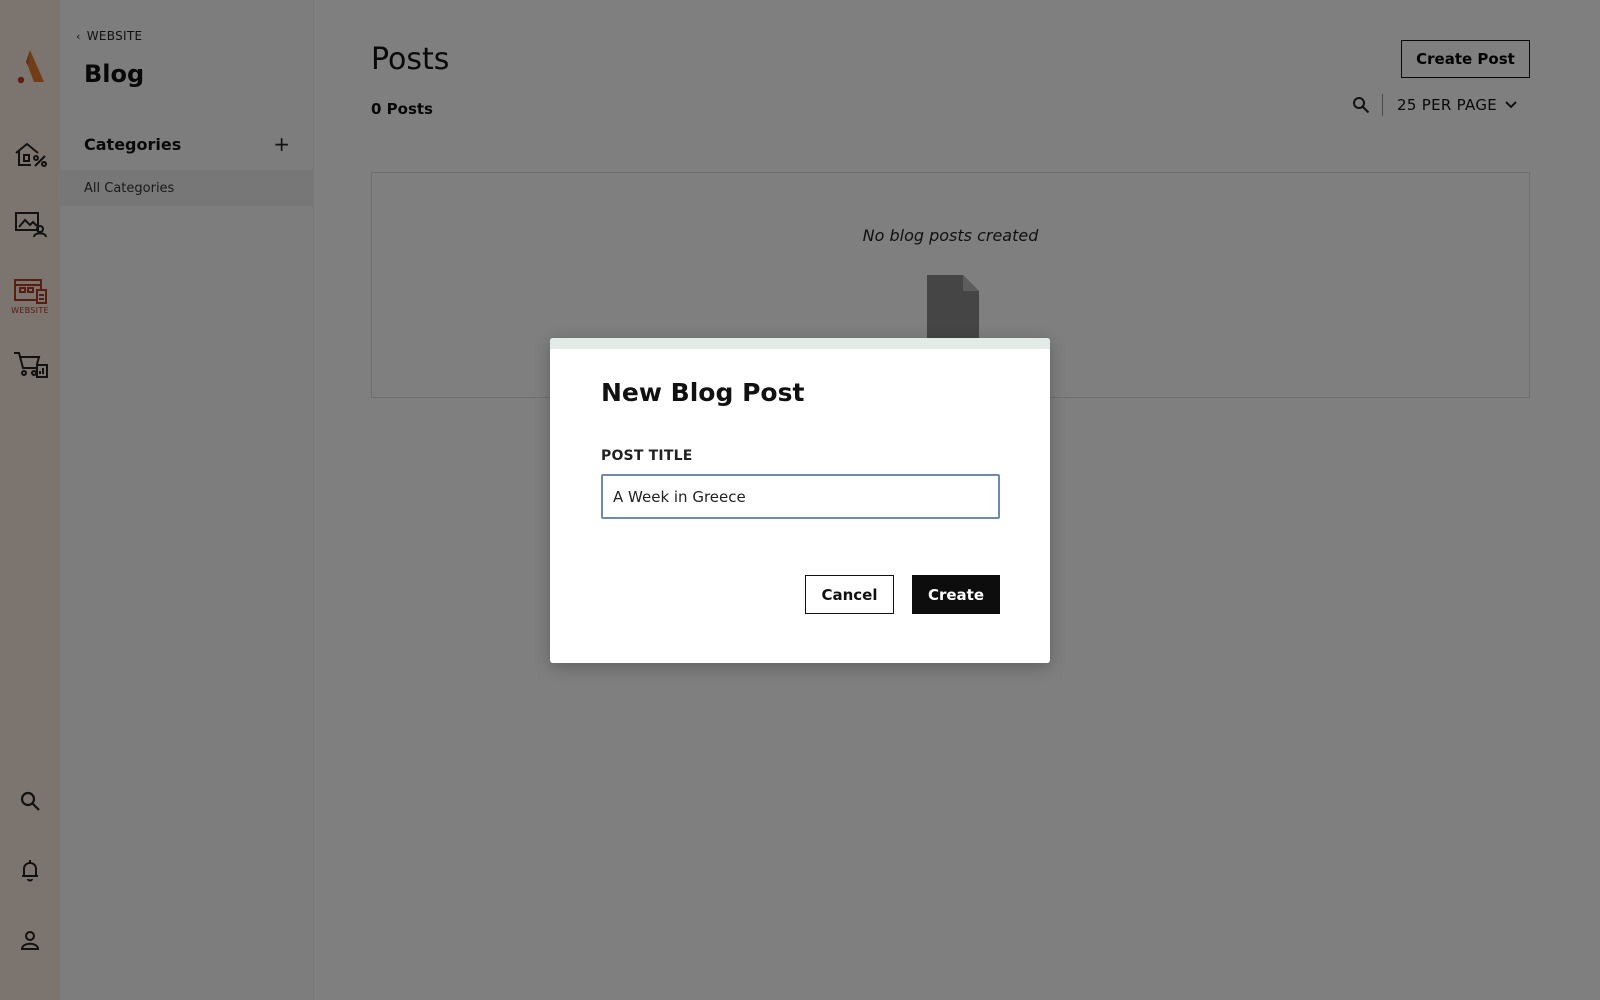  I want to click on dialog-top-bar, so click(800, 343).